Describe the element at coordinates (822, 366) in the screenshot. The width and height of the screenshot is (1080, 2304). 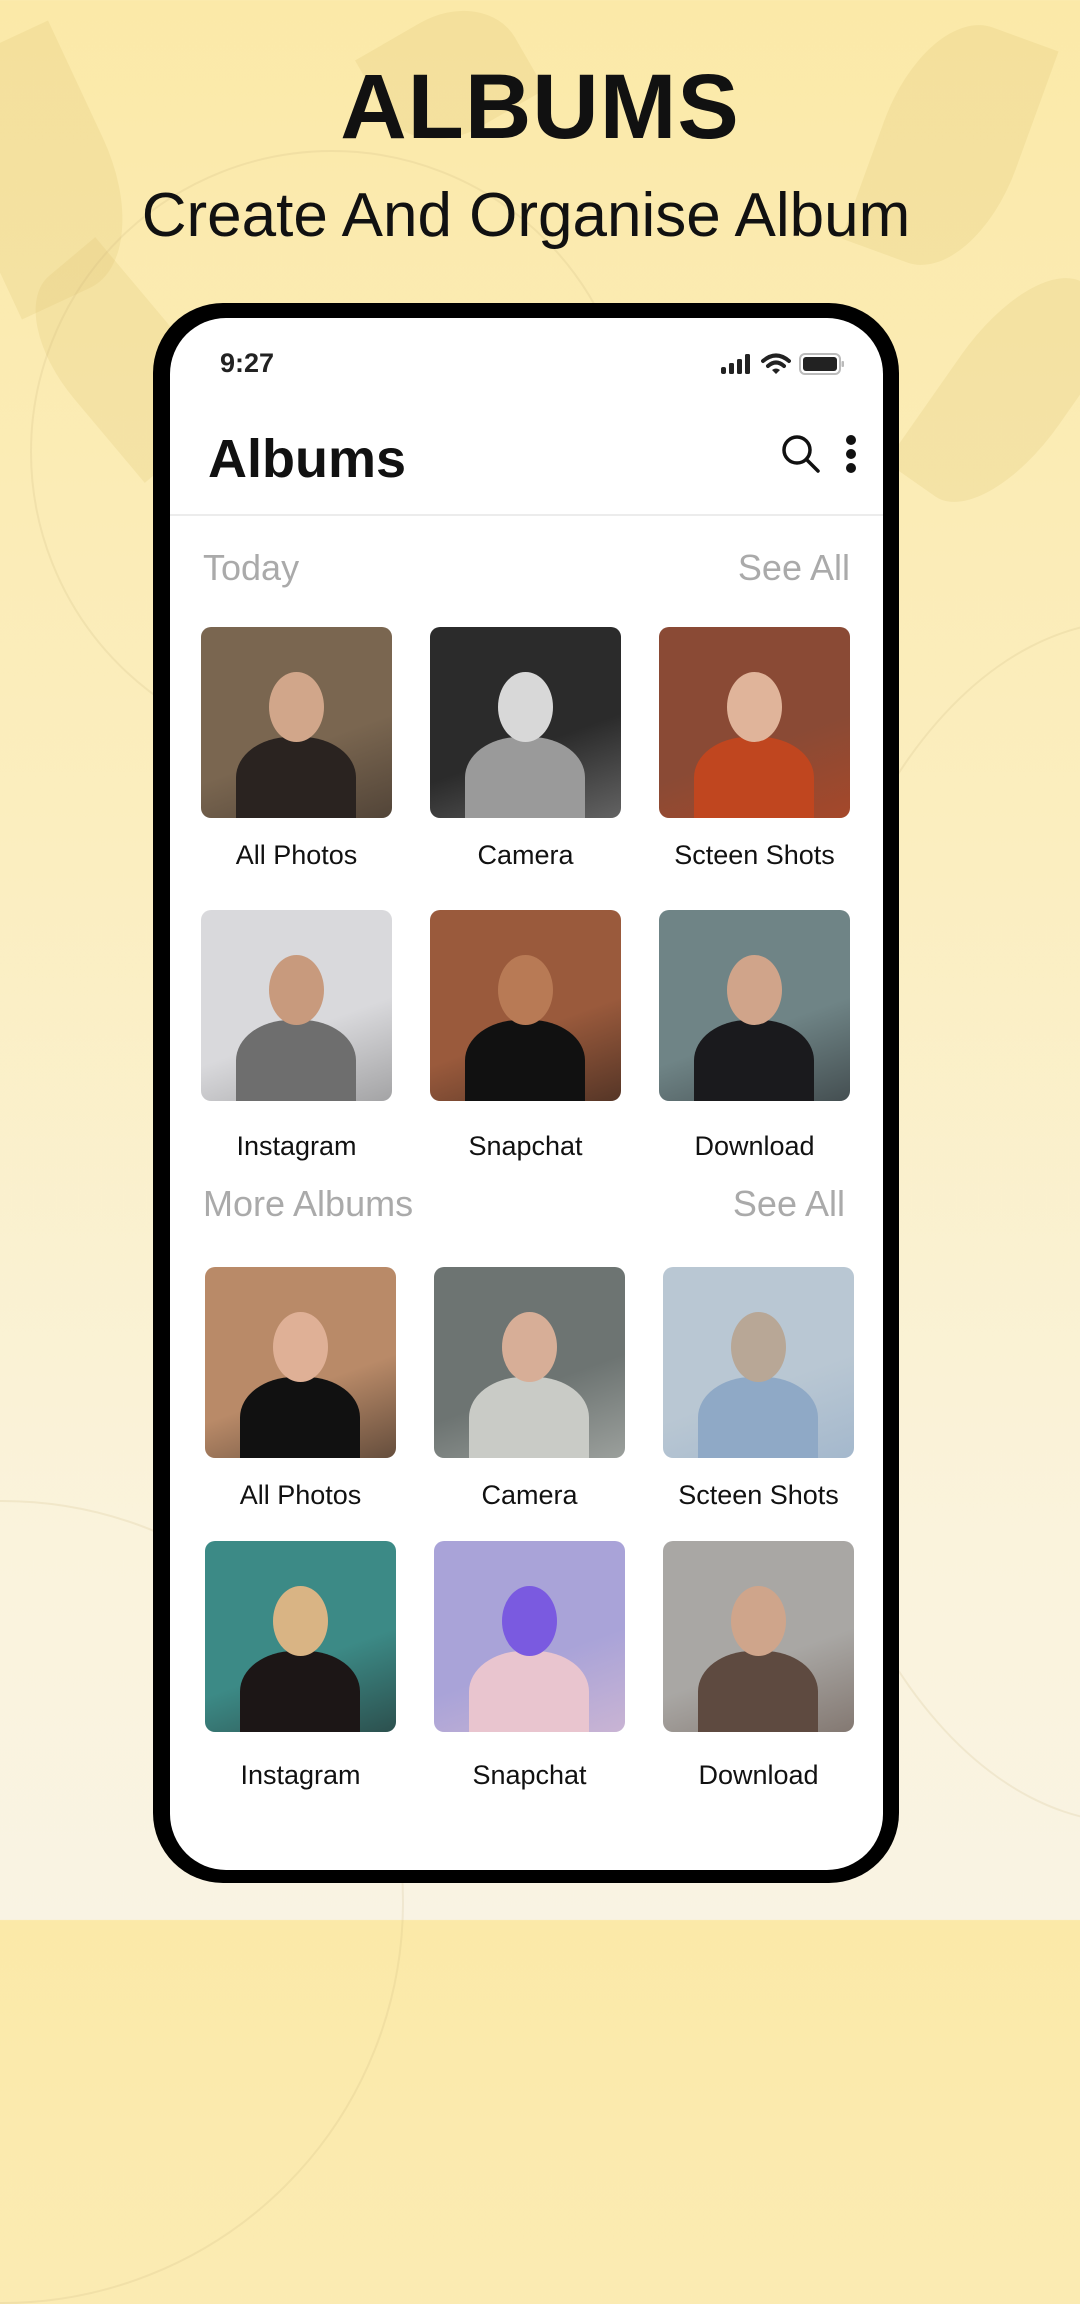
I see `battery-icon` at that location.